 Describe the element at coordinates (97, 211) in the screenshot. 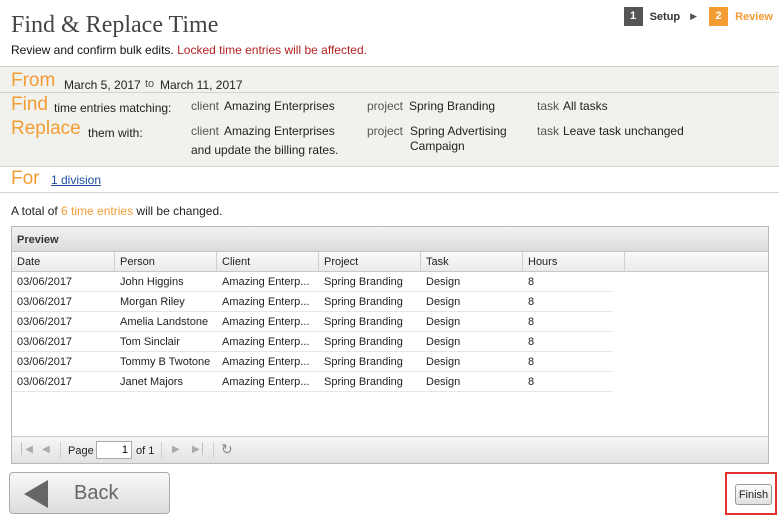

I see `total-count: 6 time entries` at that location.